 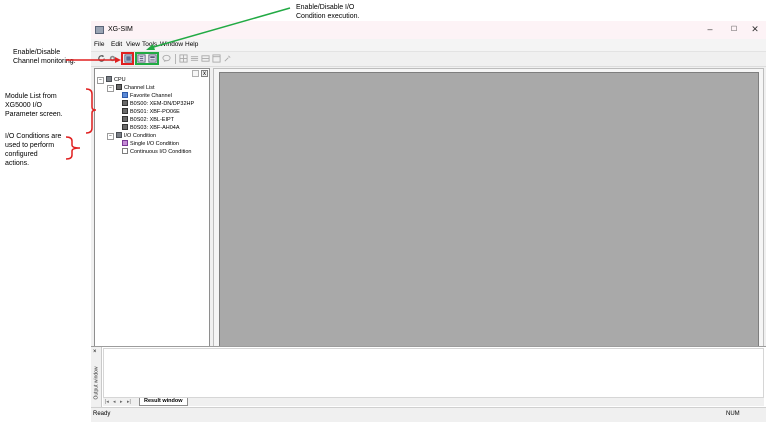 What do you see at coordinates (73, 148) in the screenshot?
I see `io-conditions-bracket` at bounding box center [73, 148].